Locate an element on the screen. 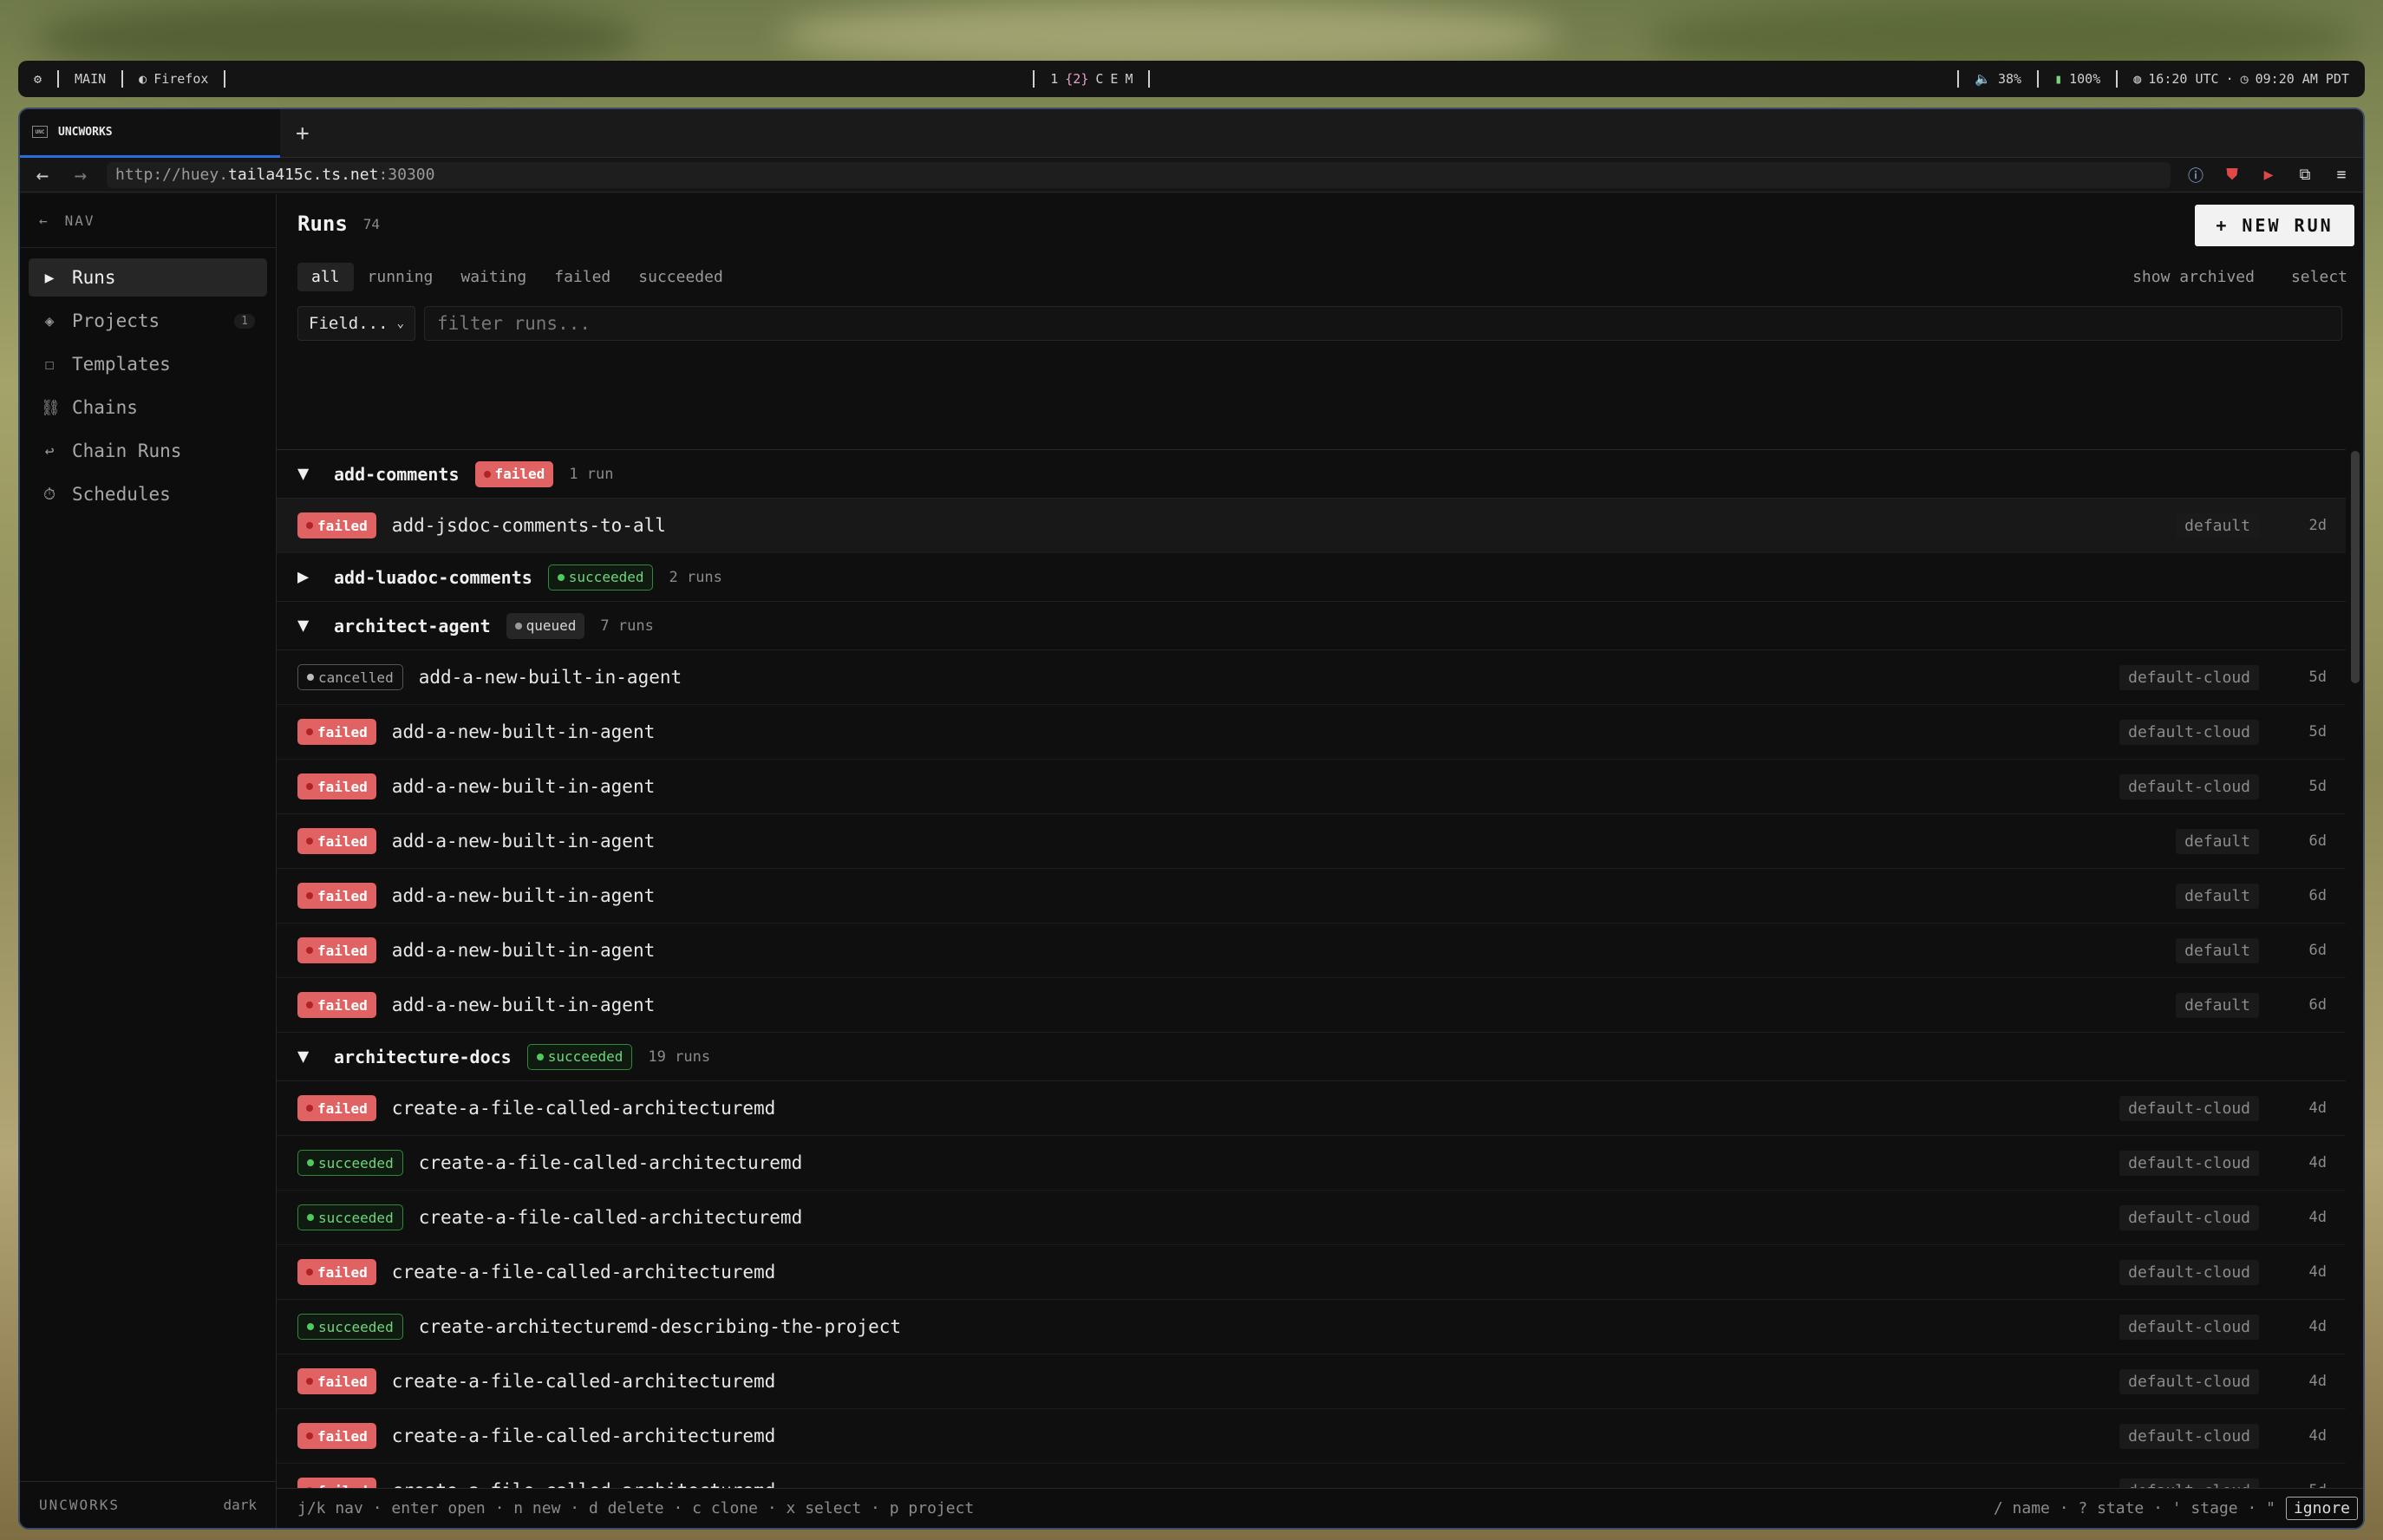  address-bar: http://huey. taila415c.ts.net:30300 is located at coordinates (1139, 174).